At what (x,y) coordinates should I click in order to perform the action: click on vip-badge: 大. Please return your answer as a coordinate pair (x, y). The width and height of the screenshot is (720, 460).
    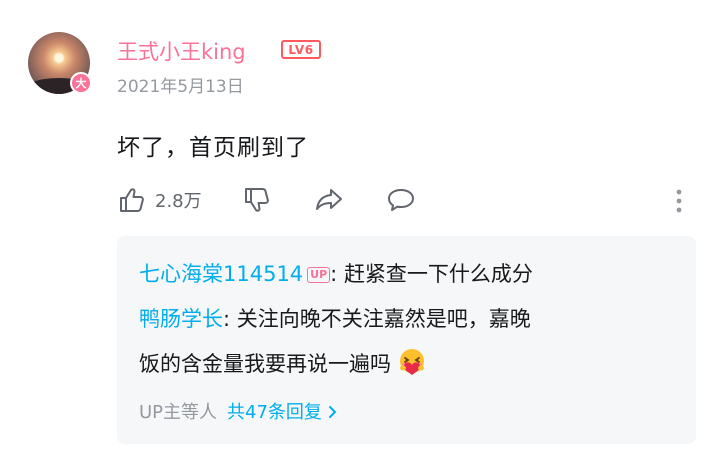
    Looking at the image, I should click on (81, 83).